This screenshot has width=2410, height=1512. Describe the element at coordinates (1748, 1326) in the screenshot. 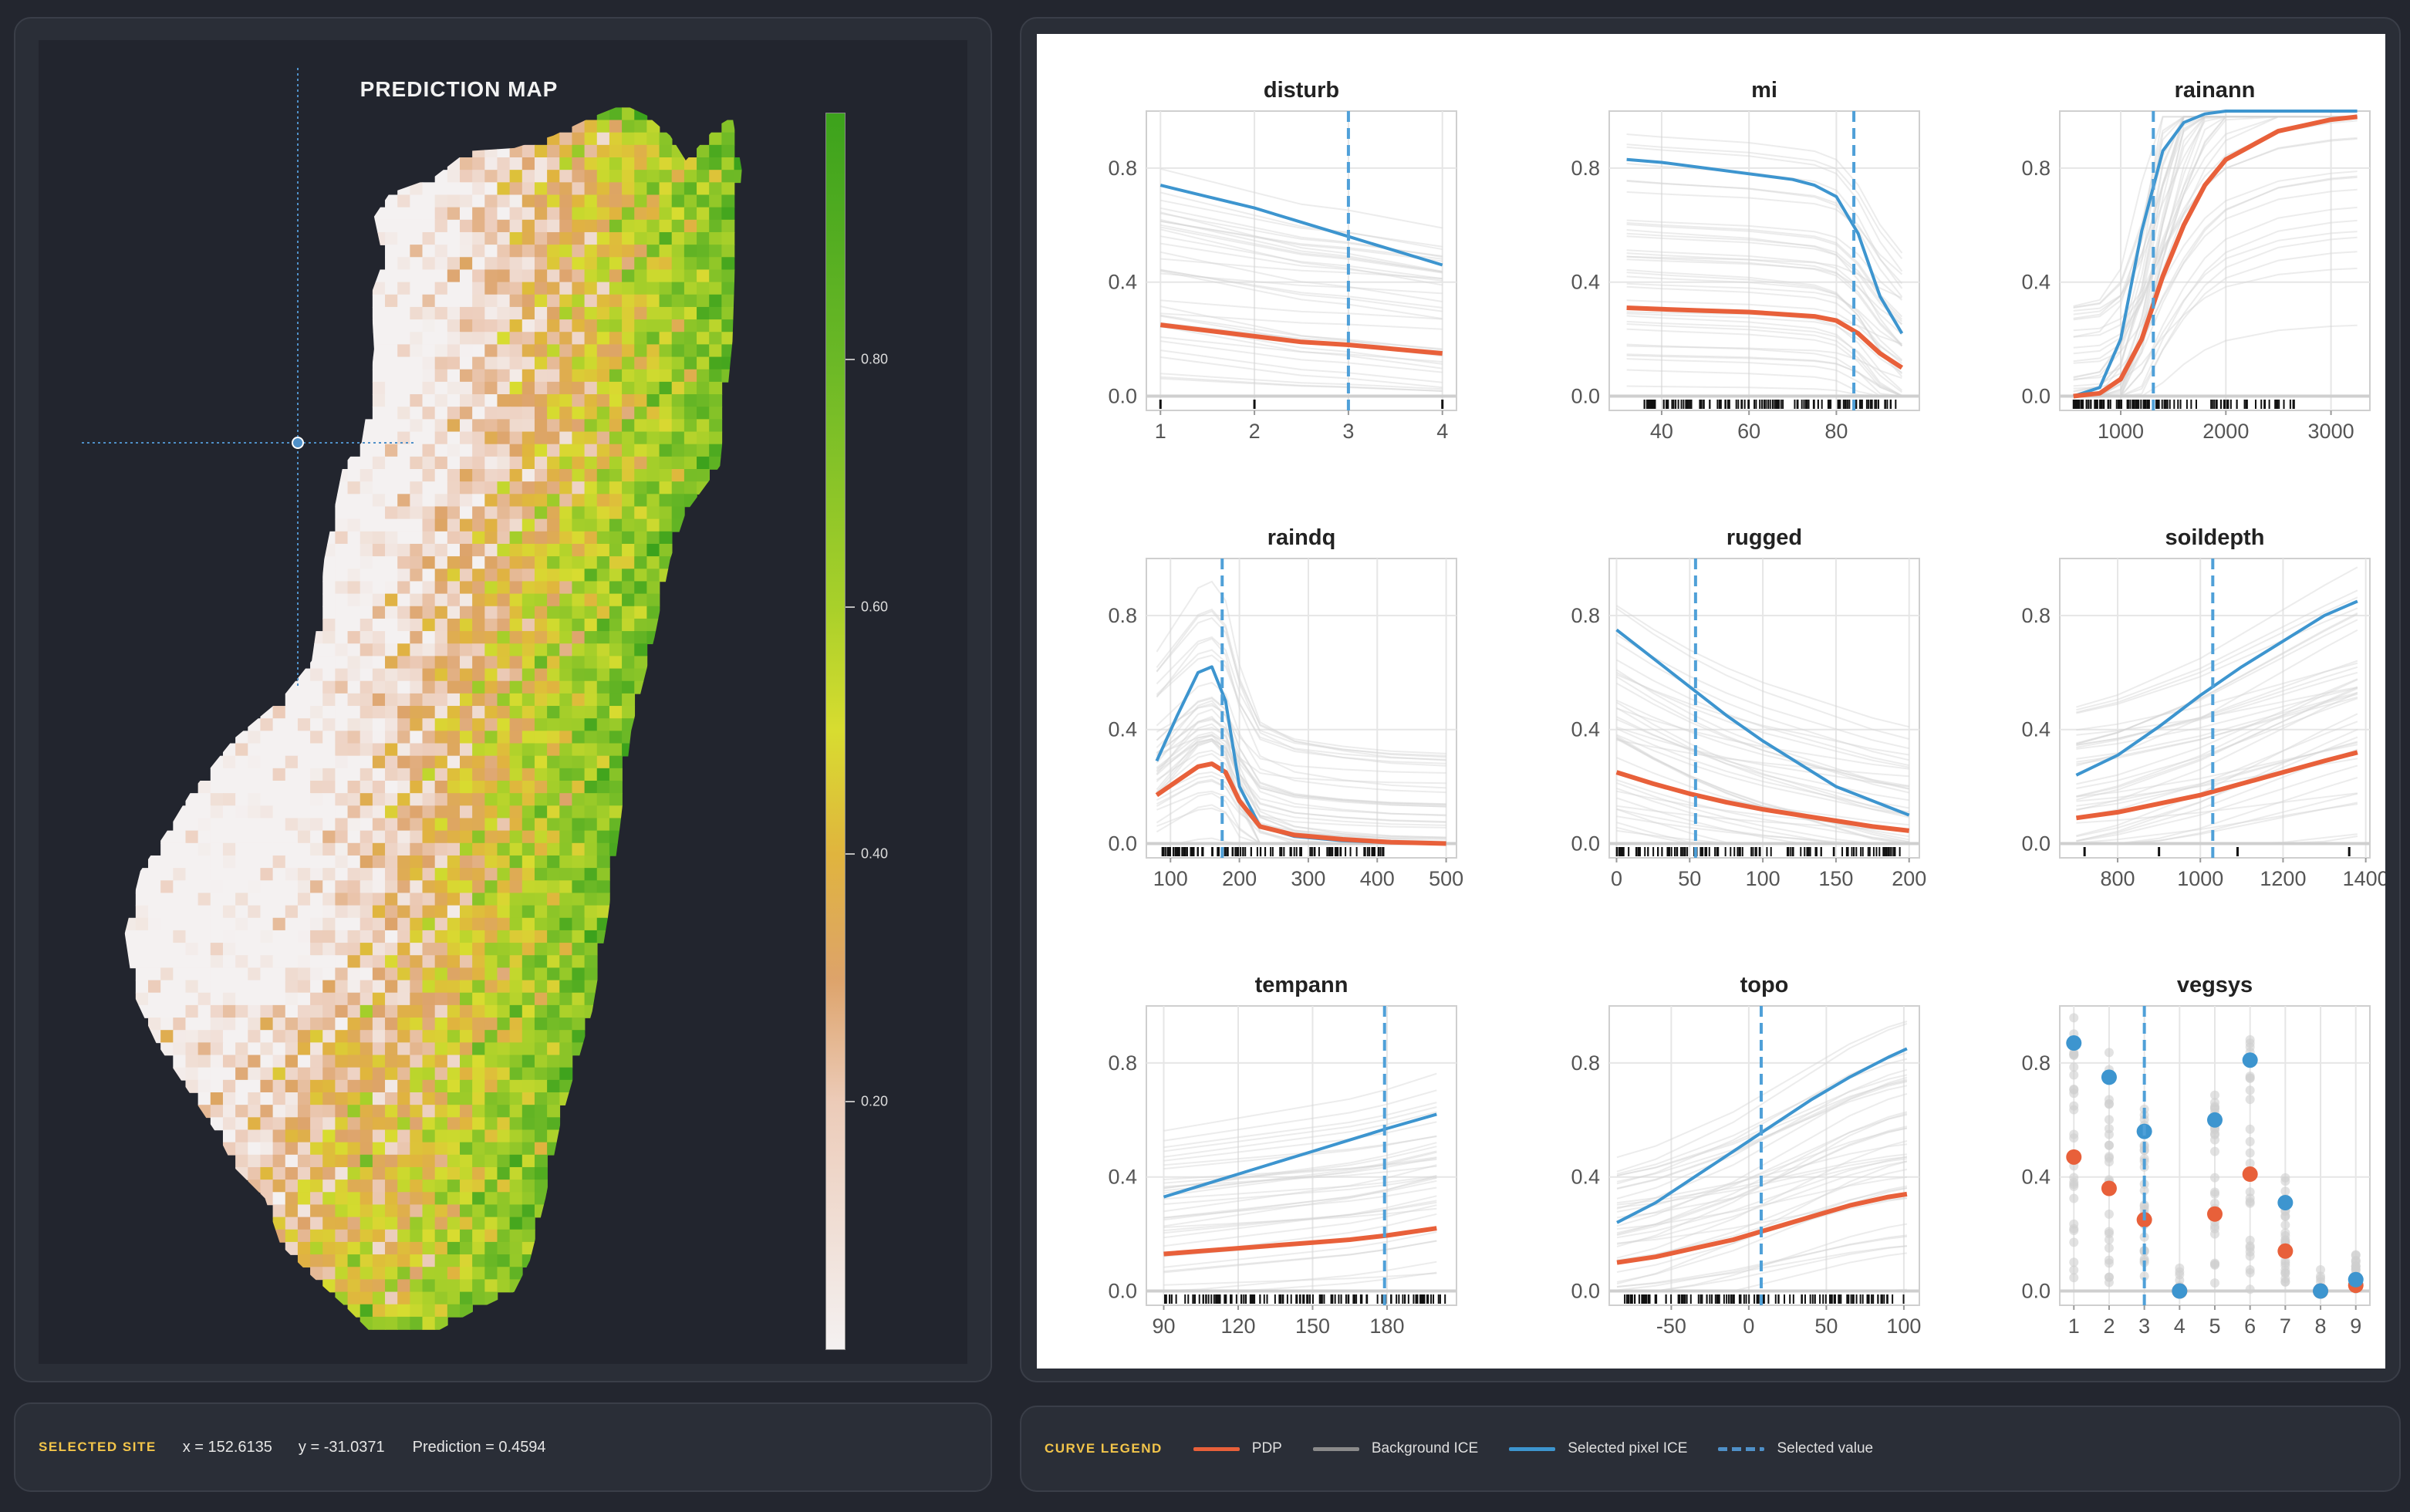

I see `x-tick-label: 0` at that location.